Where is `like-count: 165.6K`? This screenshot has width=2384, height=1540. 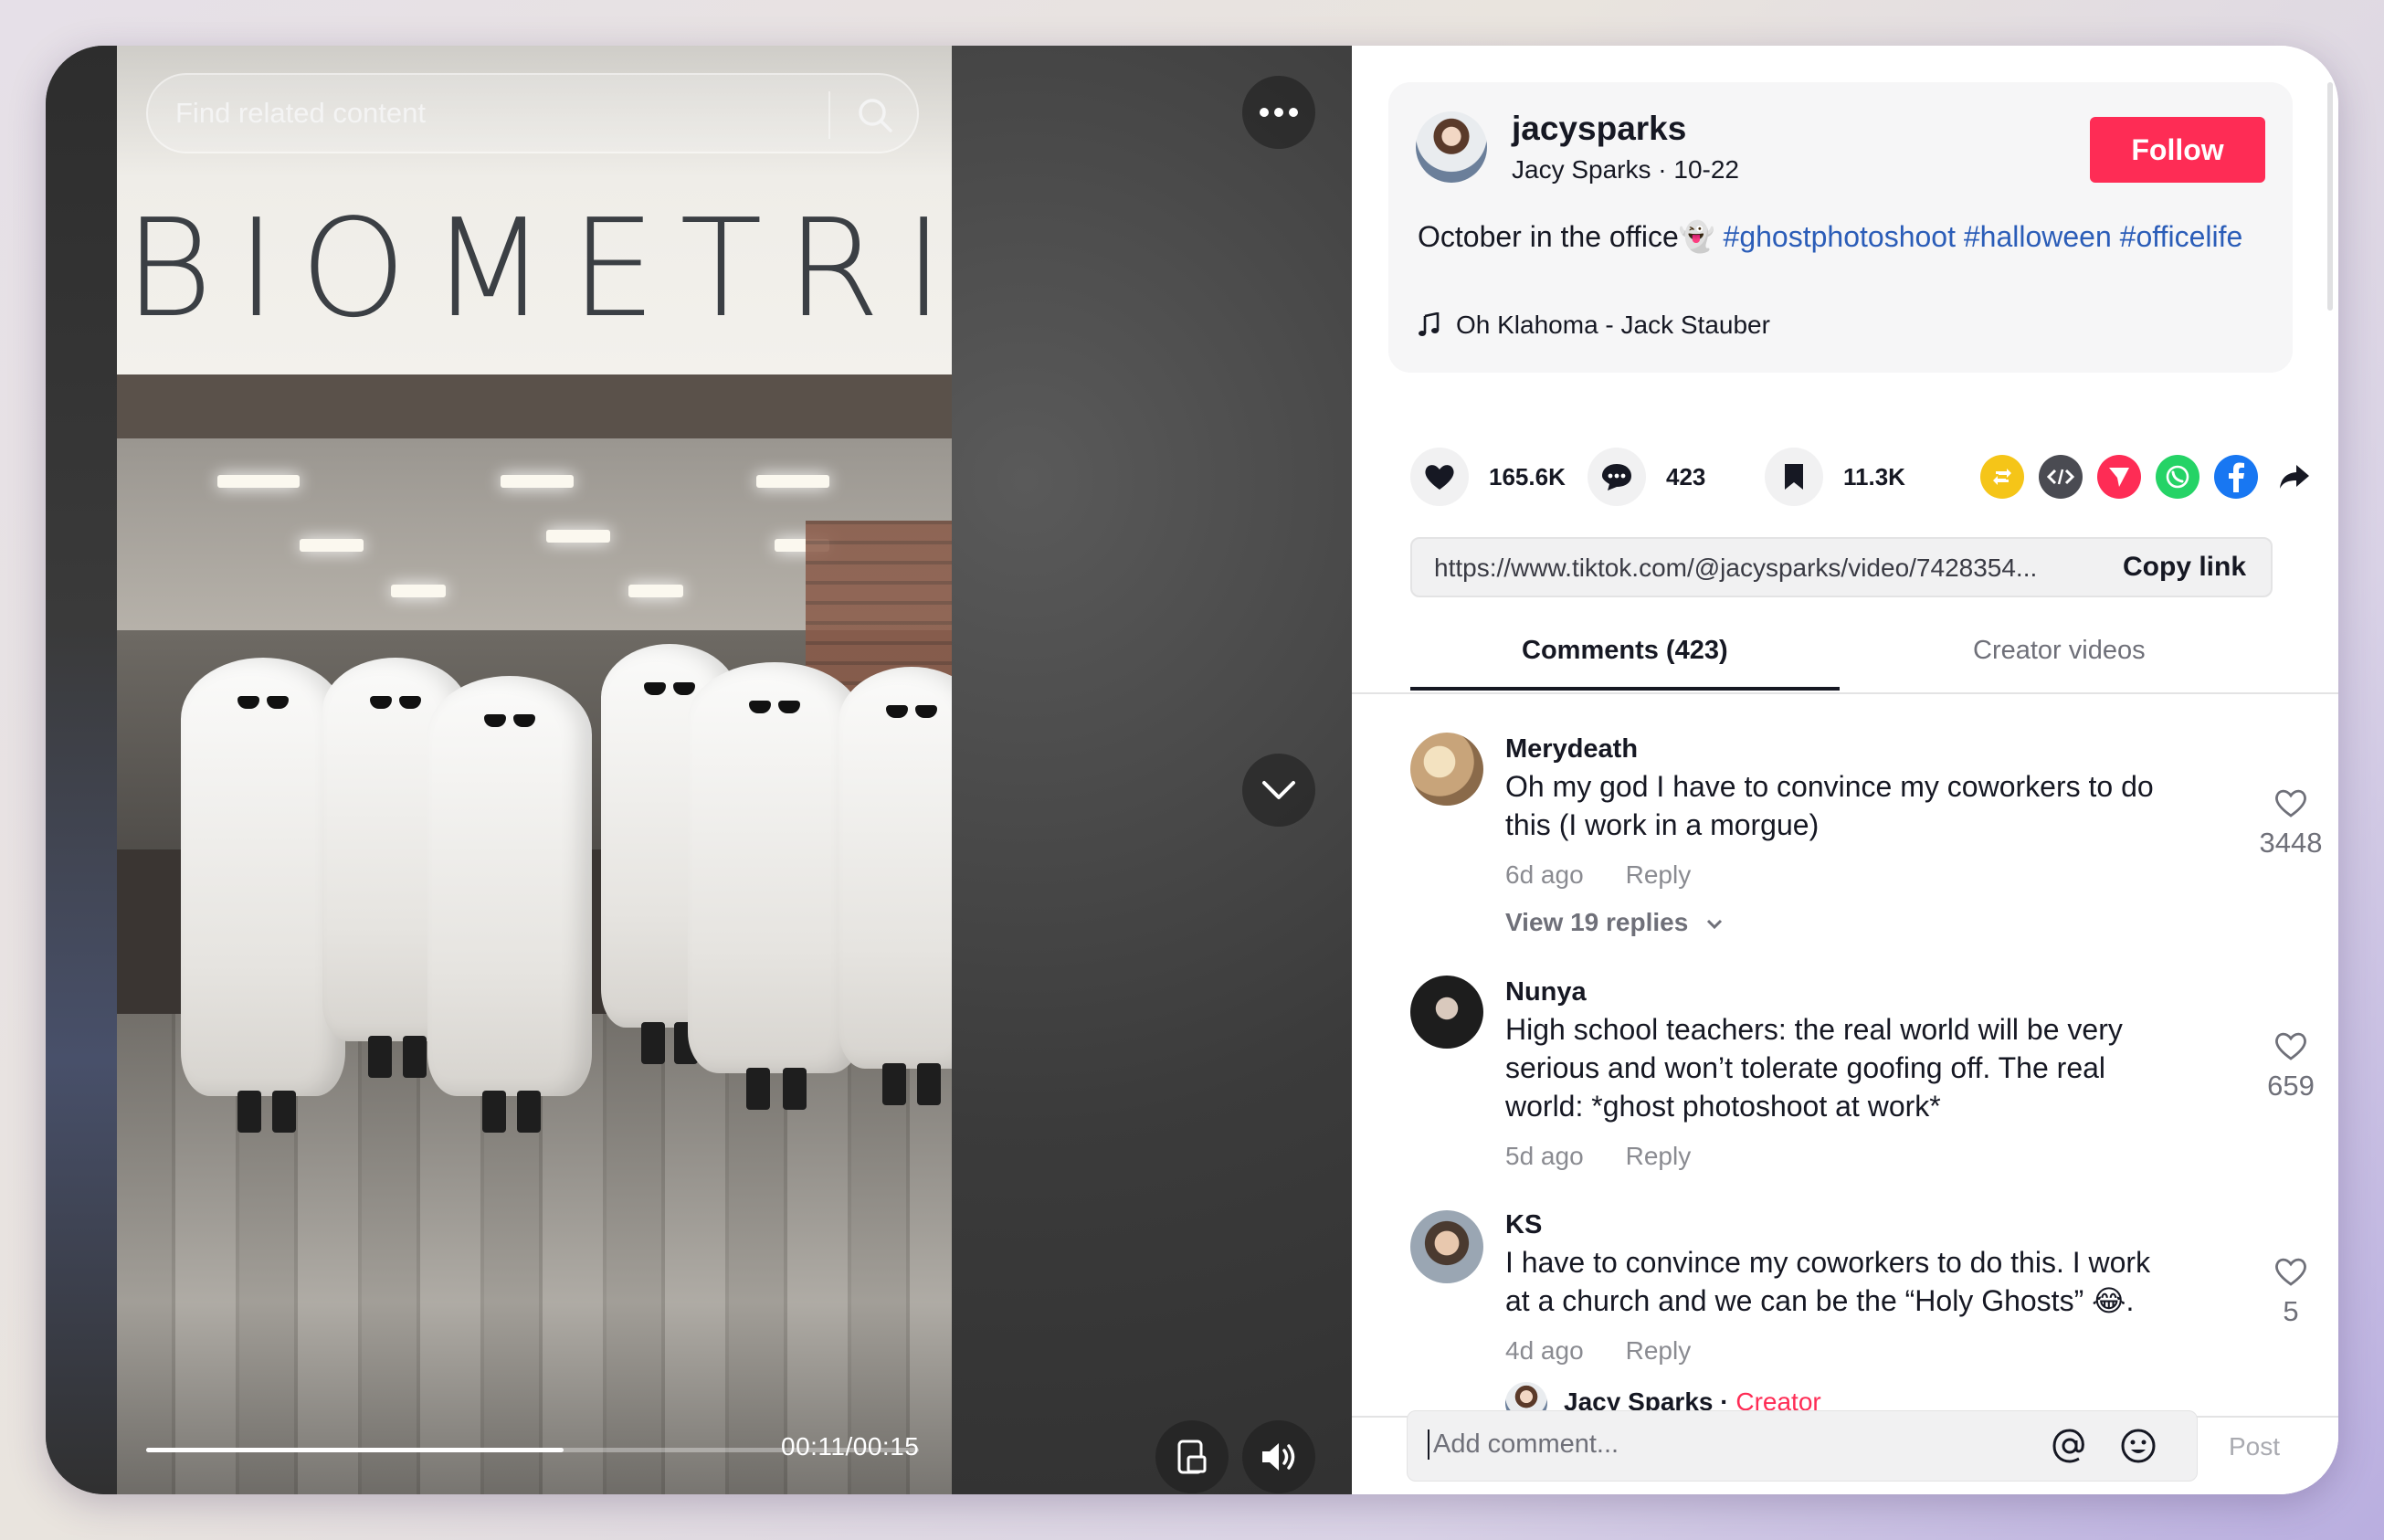
like-count: 165.6K is located at coordinates (1528, 476).